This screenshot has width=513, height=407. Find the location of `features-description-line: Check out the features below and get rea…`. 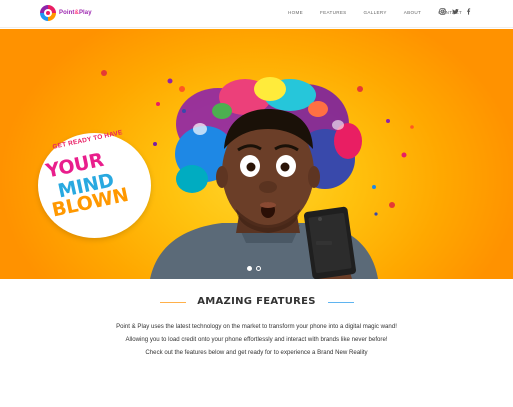

features-description-line: Check out the features below and get rea… is located at coordinates (256, 352).